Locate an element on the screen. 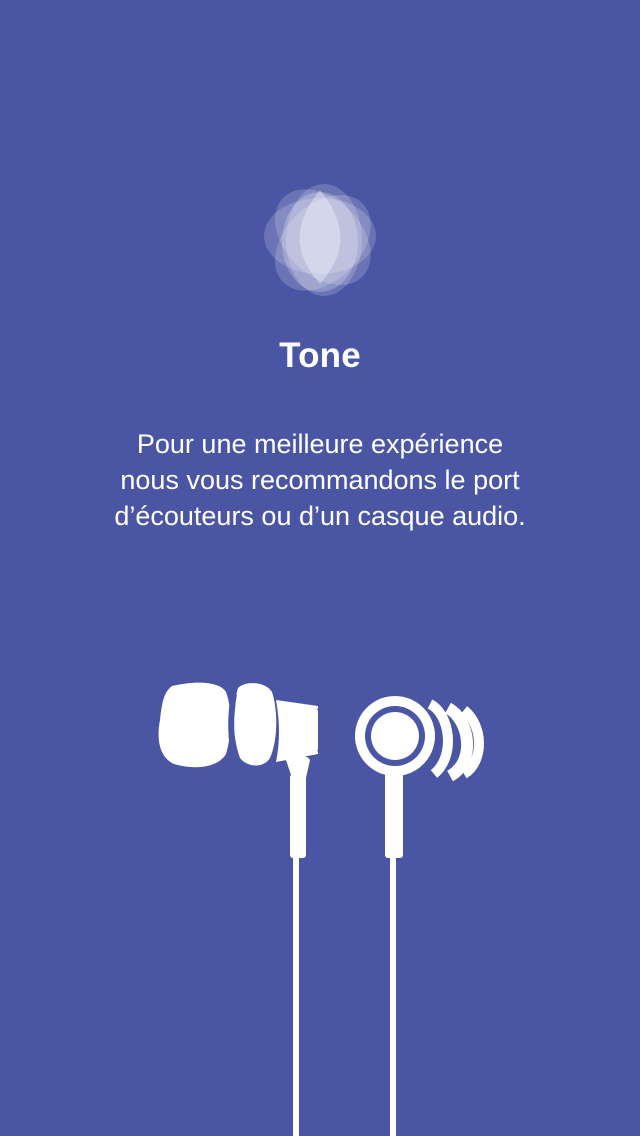 This screenshot has width=640, height=1136. message-line: nous vous recommandons le port is located at coordinates (320, 480).